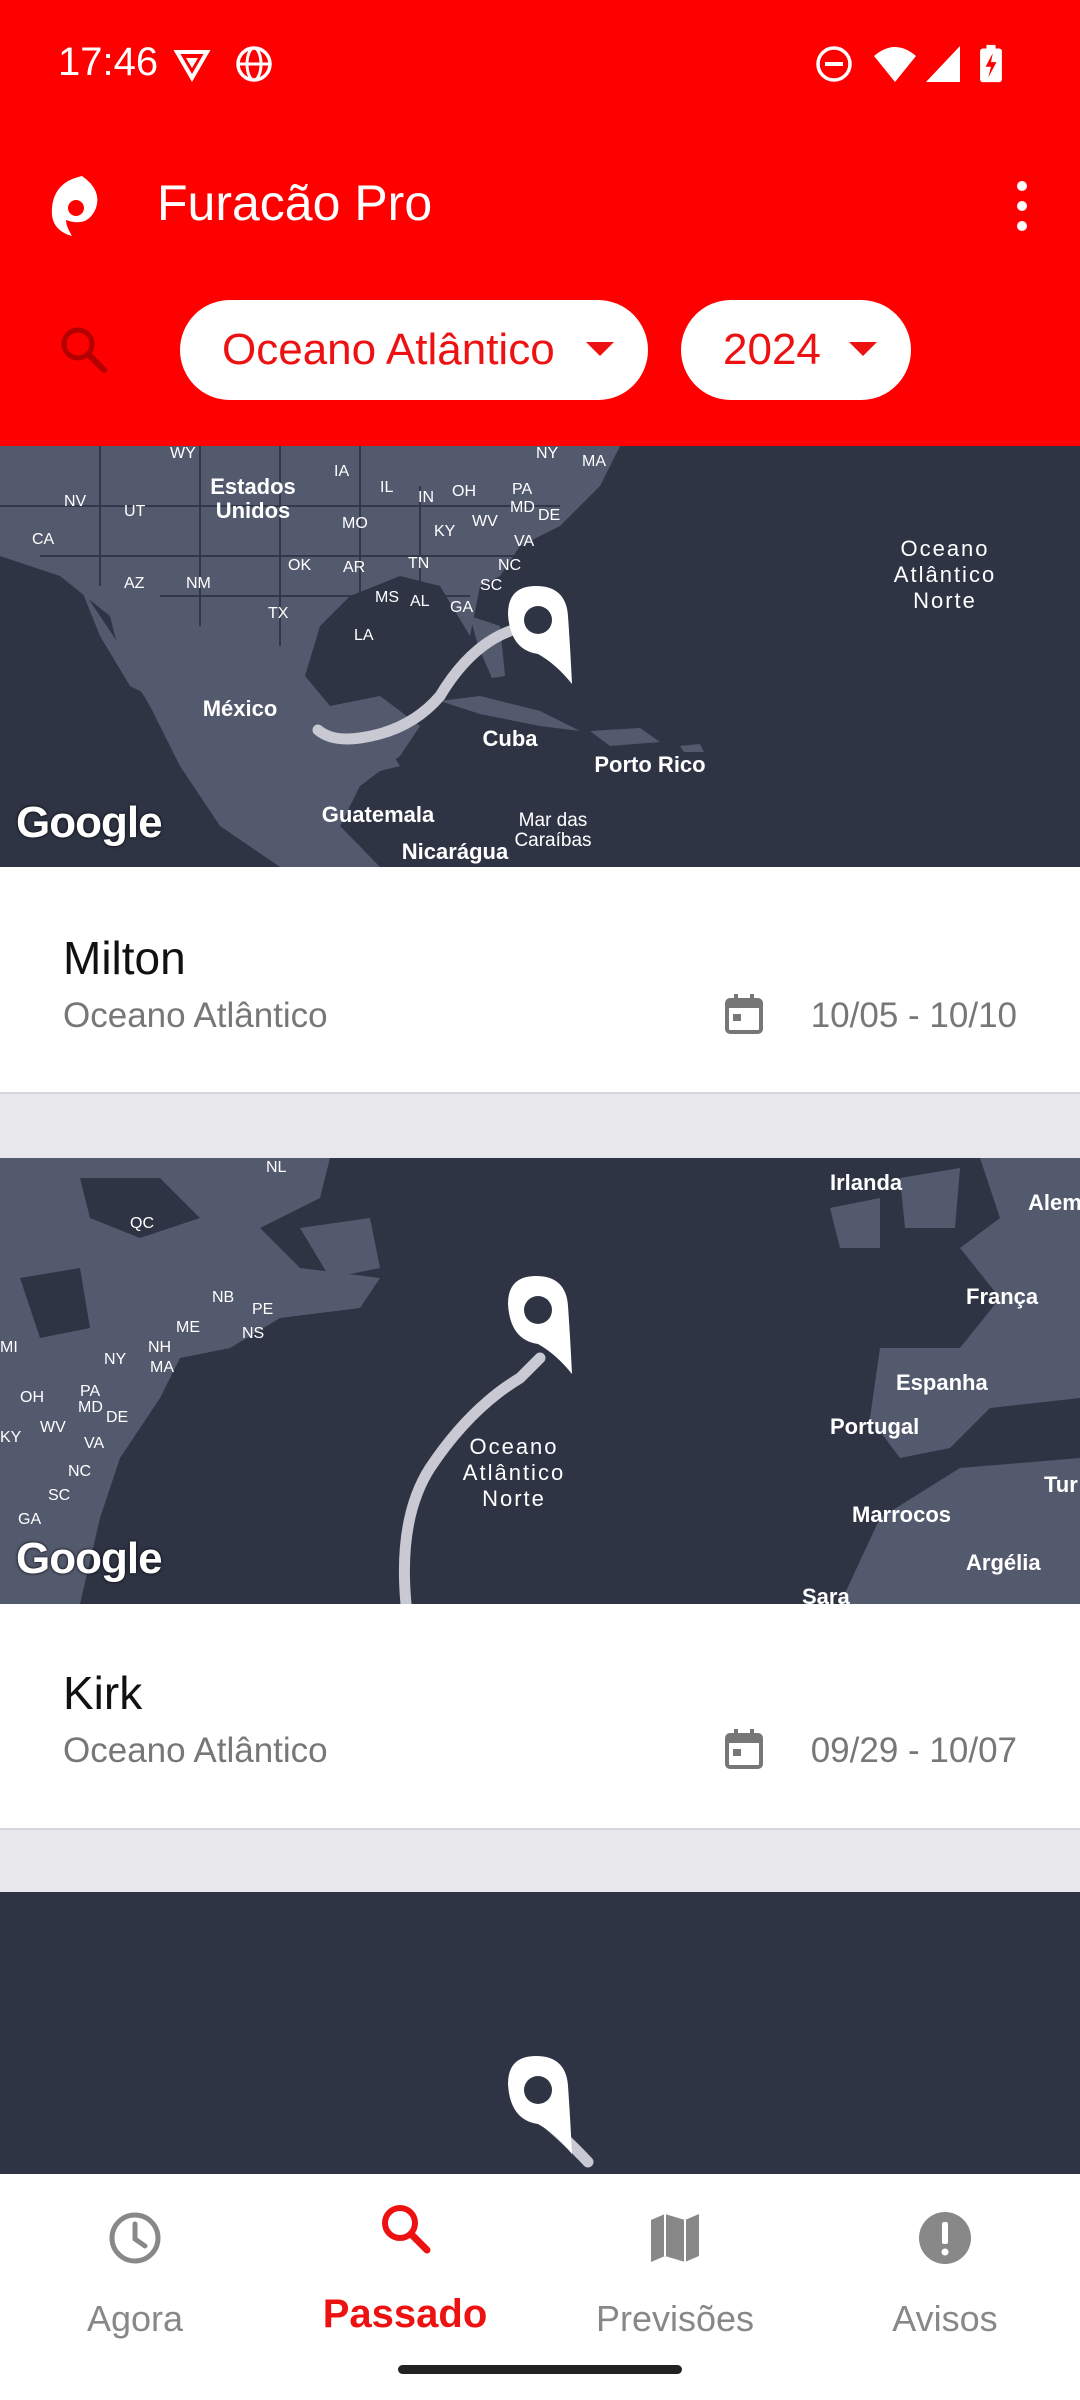  Describe the element at coordinates (405, 2314) in the screenshot. I see `nav-label: Passado` at that location.